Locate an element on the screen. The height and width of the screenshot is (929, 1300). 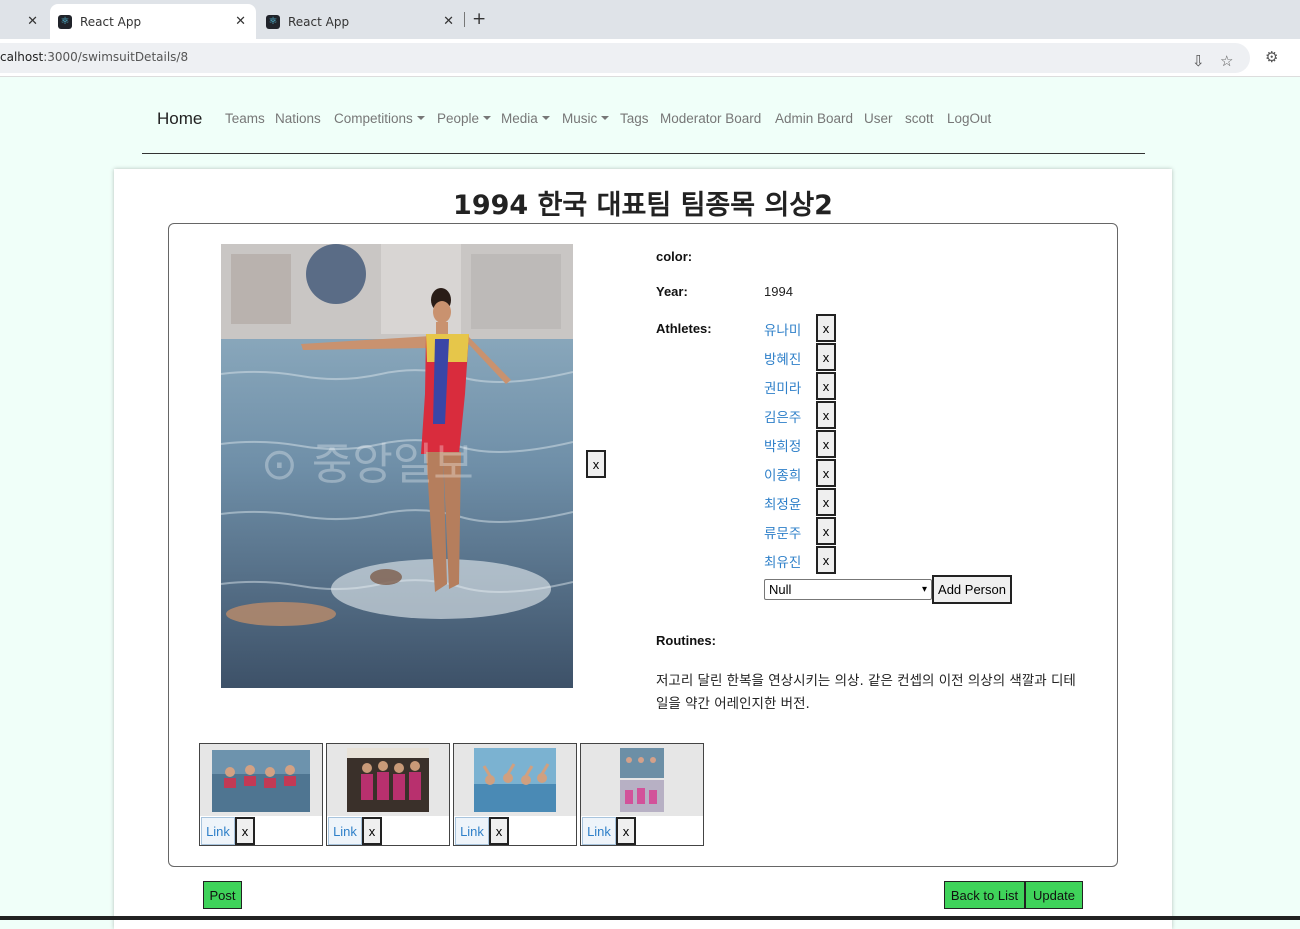
nav-people: People is located at coordinates (464, 118).